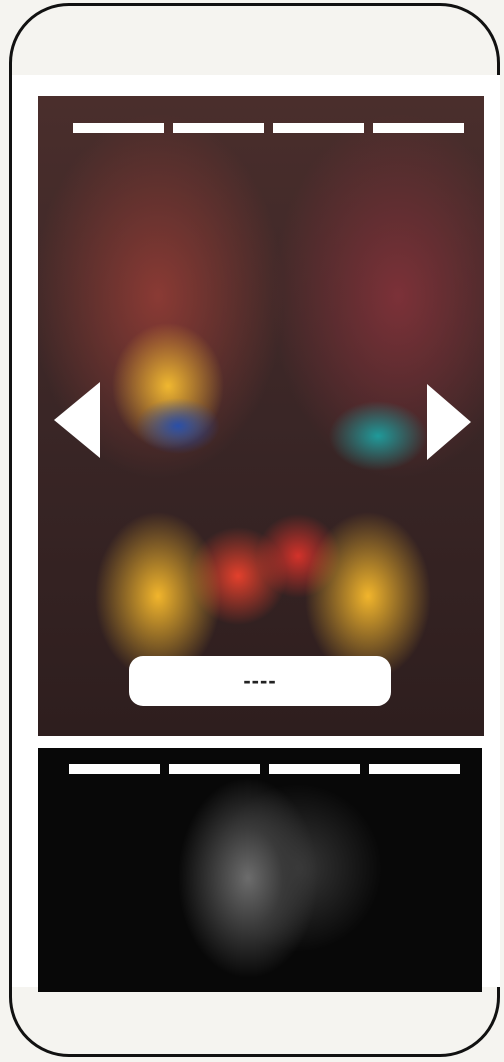  Describe the element at coordinates (449, 422) in the screenshot. I see `next-arrow-icon` at that location.